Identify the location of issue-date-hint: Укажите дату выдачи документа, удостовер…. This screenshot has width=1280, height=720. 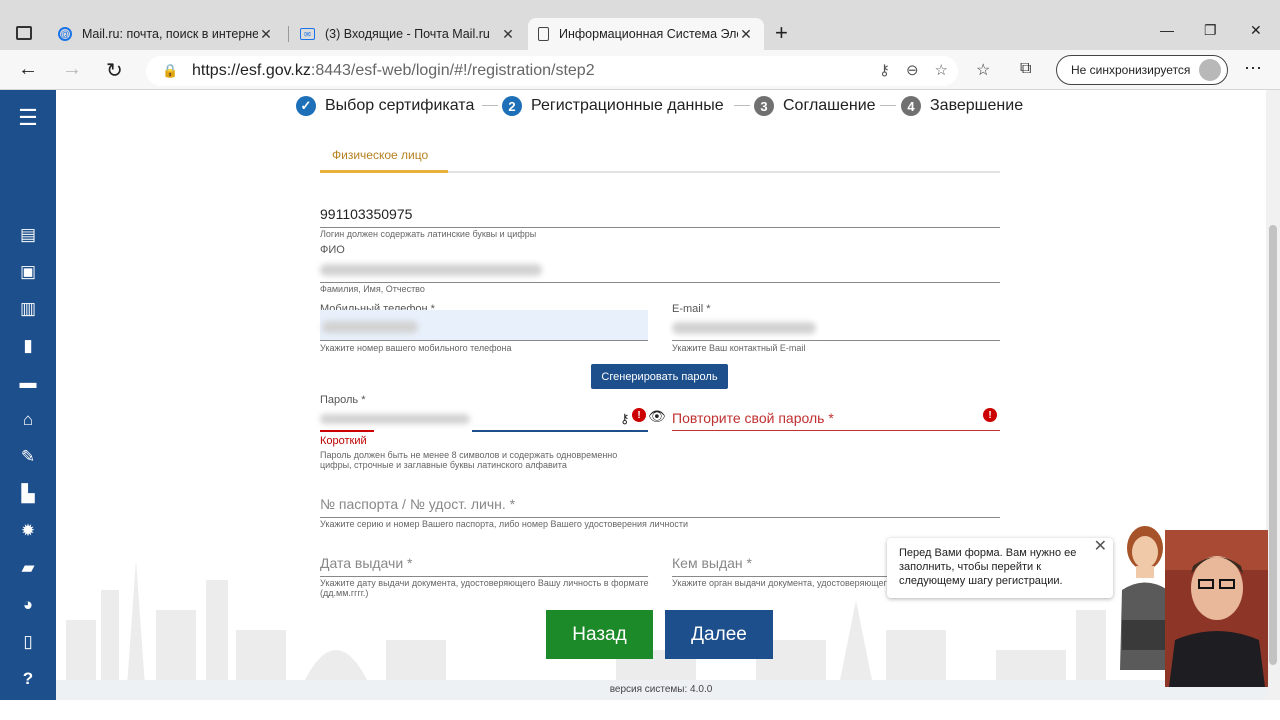
(484, 588).